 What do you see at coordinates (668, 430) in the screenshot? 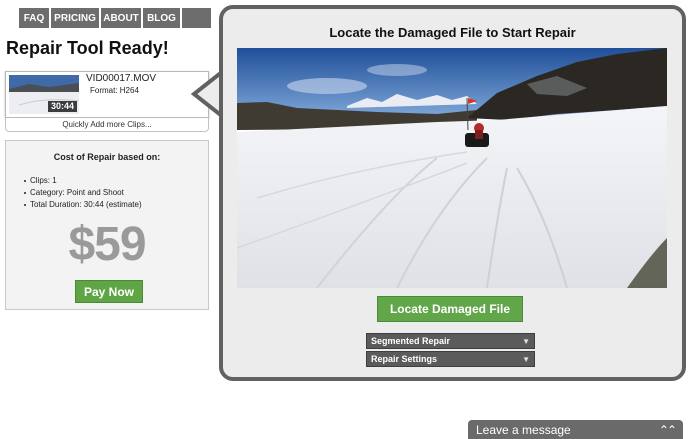
I see `double-chevron-up-icon: ⌃⌃` at bounding box center [668, 430].